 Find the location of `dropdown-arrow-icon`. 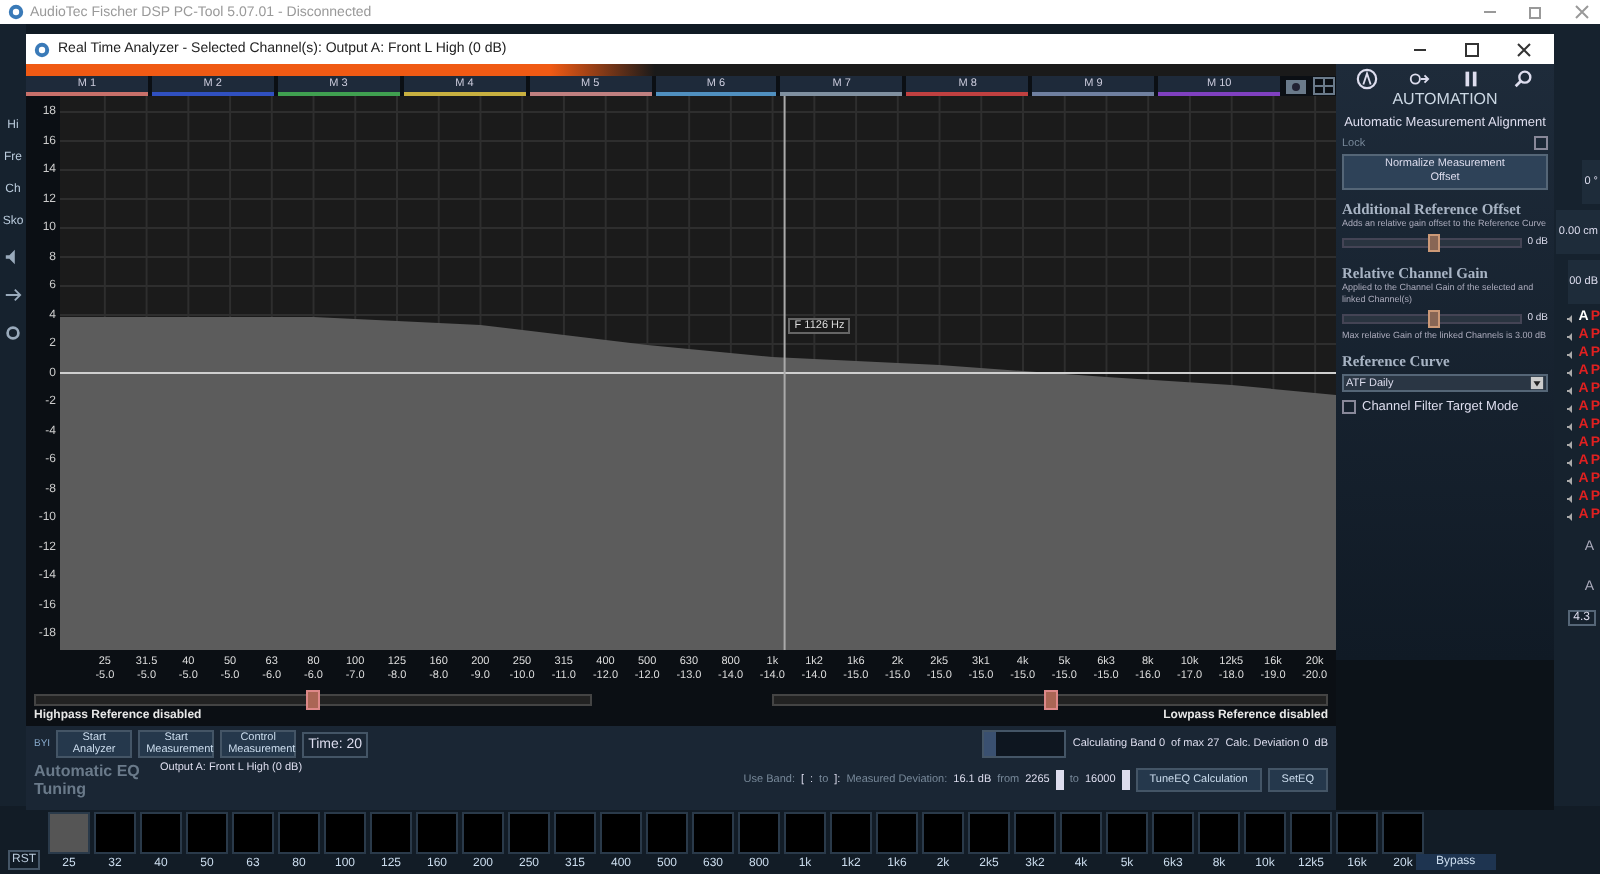

dropdown-arrow-icon is located at coordinates (1537, 383).